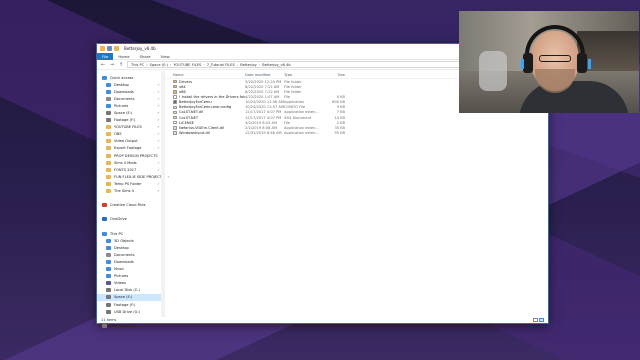 The height and width of the screenshot is (360, 640). What do you see at coordinates (248, 65) in the screenshot?
I see `breadcrumb-item: Betterjoy` at bounding box center [248, 65].